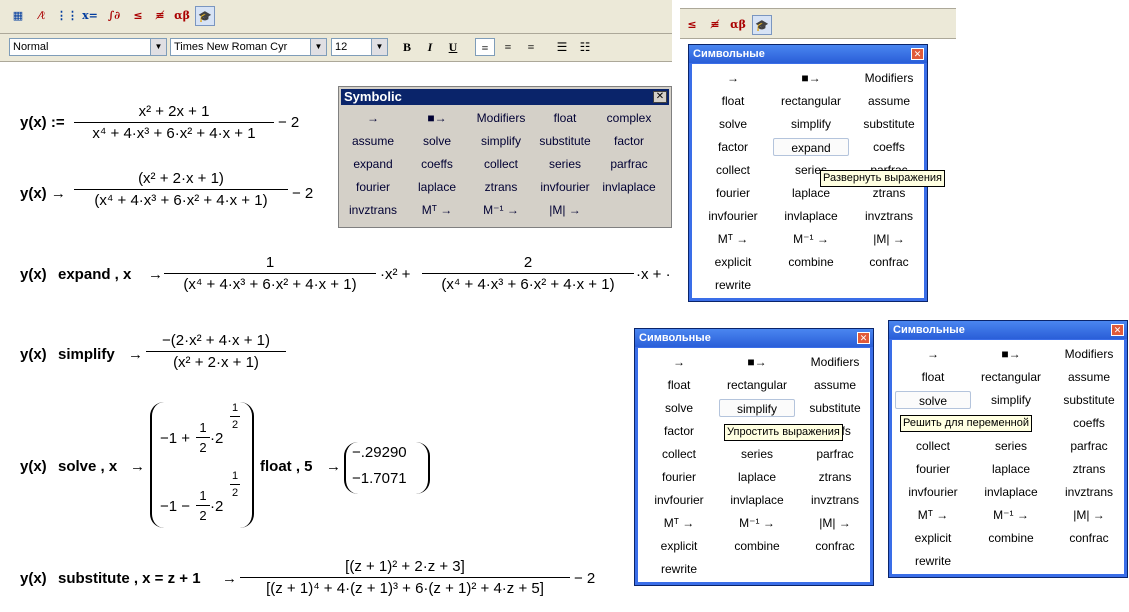 The image size is (1129, 612). Describe the element at coordinates (138, 16) in the screenshot. I see `boolean-icon: ≤` at that location.